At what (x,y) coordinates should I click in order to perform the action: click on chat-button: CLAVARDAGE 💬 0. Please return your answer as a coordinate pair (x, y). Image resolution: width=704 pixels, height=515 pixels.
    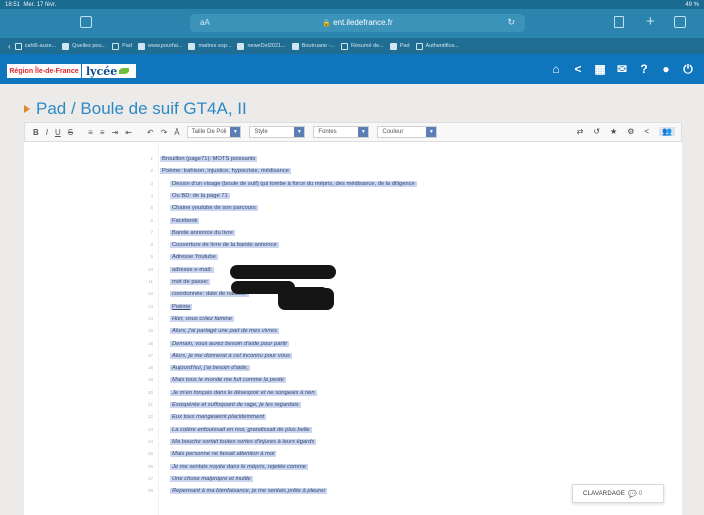
    Looking at the image, I should click on (618, 493).